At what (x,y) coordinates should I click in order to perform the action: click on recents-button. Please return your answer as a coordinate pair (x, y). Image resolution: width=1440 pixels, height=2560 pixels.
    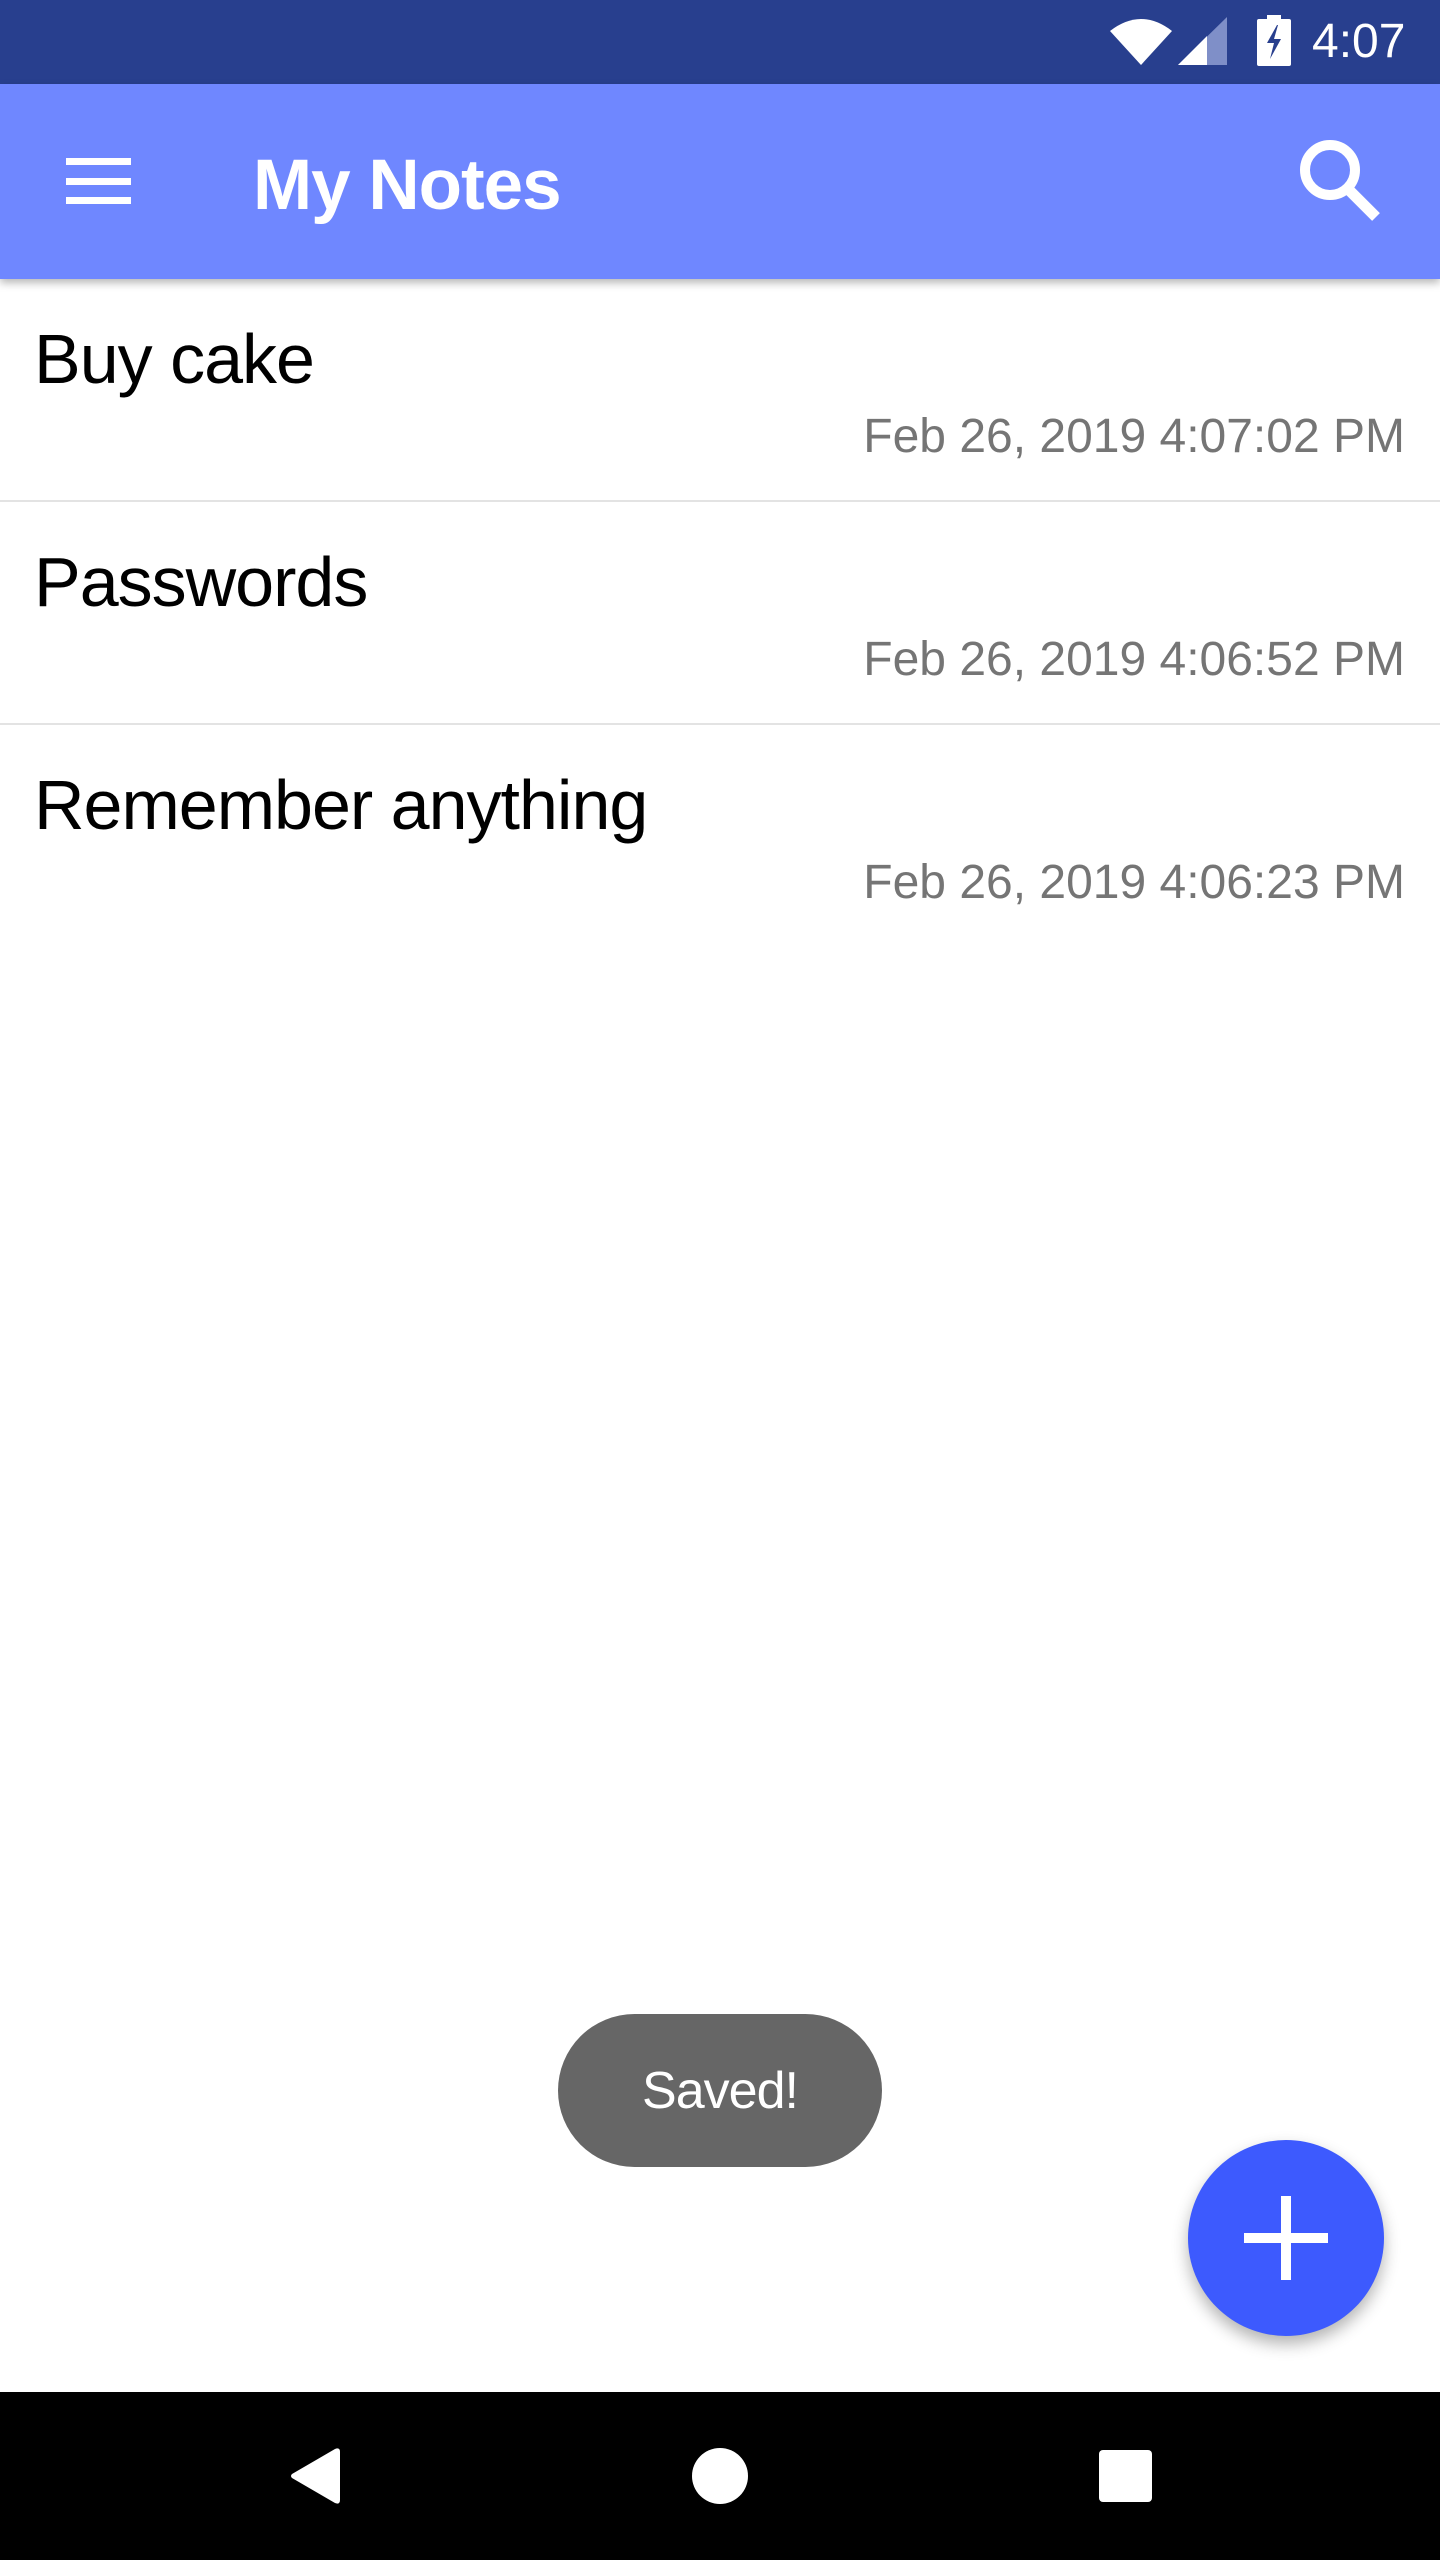
    Looking at the image, I should click on (1126, 2476).